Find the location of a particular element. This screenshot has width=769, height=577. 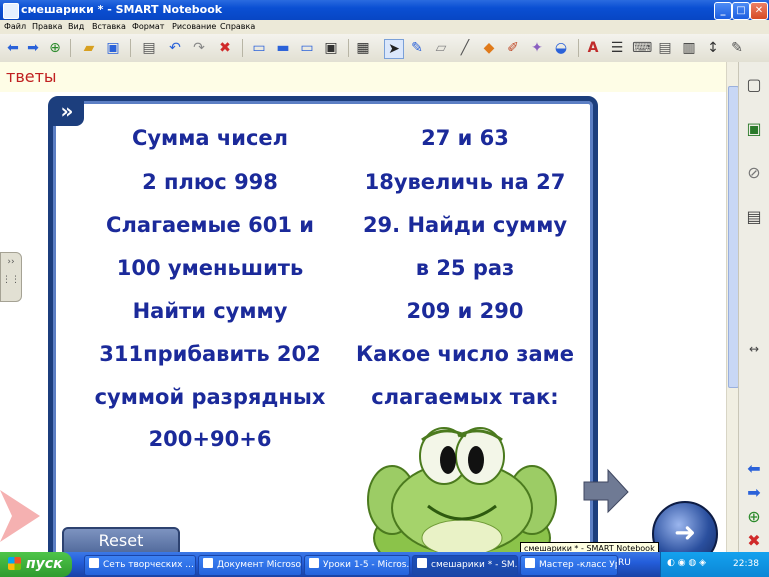

window-title: смешарики * - SMART Notebook is located at coordinates (122, 9).